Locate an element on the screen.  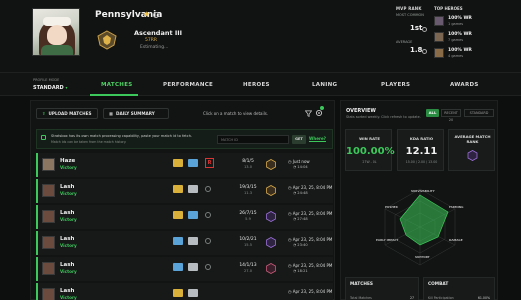
match-kda: 8/1/5 is located at coordinates (248, 161).